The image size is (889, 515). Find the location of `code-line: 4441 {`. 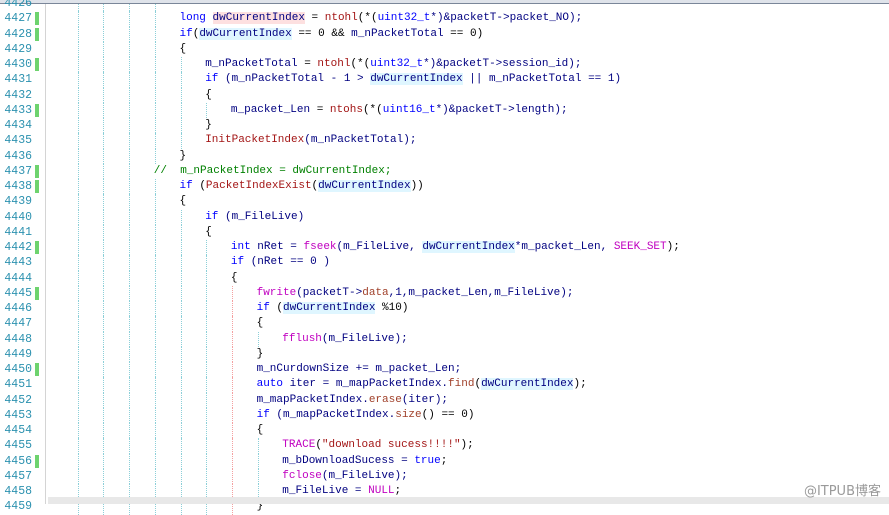

code-line: 4441 { is located at coordinates (444, 232).